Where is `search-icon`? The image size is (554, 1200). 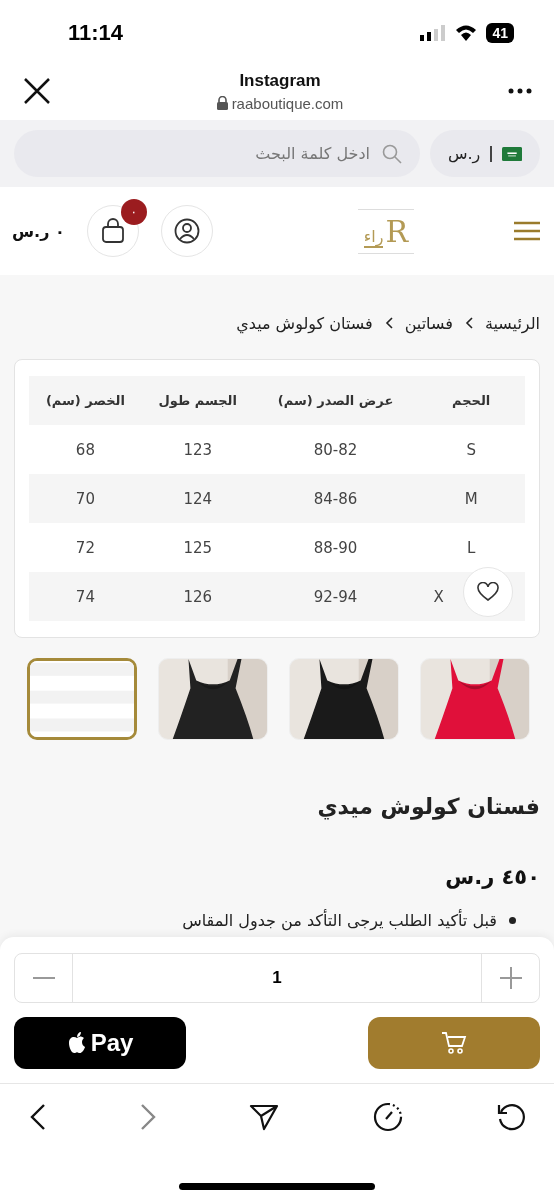
search-icon is located at coordinates (392, 153).